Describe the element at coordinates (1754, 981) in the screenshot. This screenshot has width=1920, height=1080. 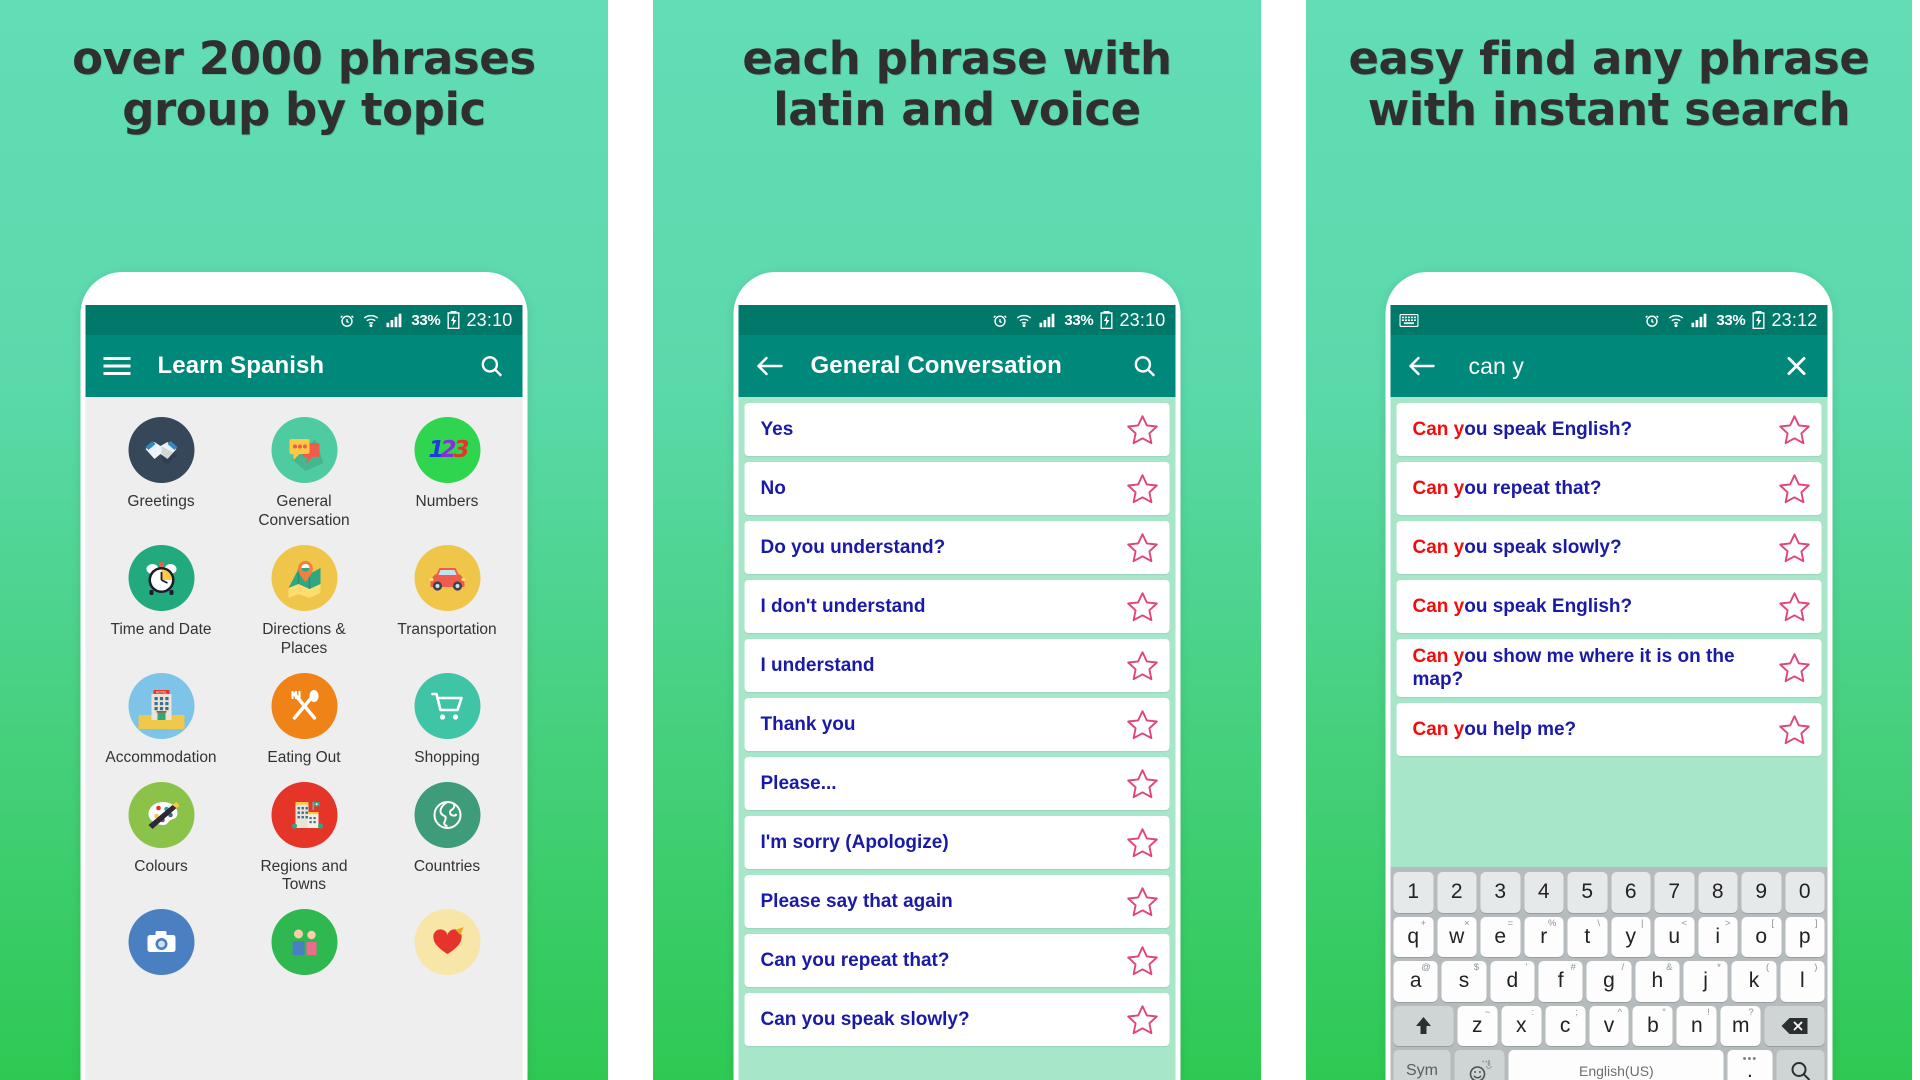
I see `key-k: (k` at that location.